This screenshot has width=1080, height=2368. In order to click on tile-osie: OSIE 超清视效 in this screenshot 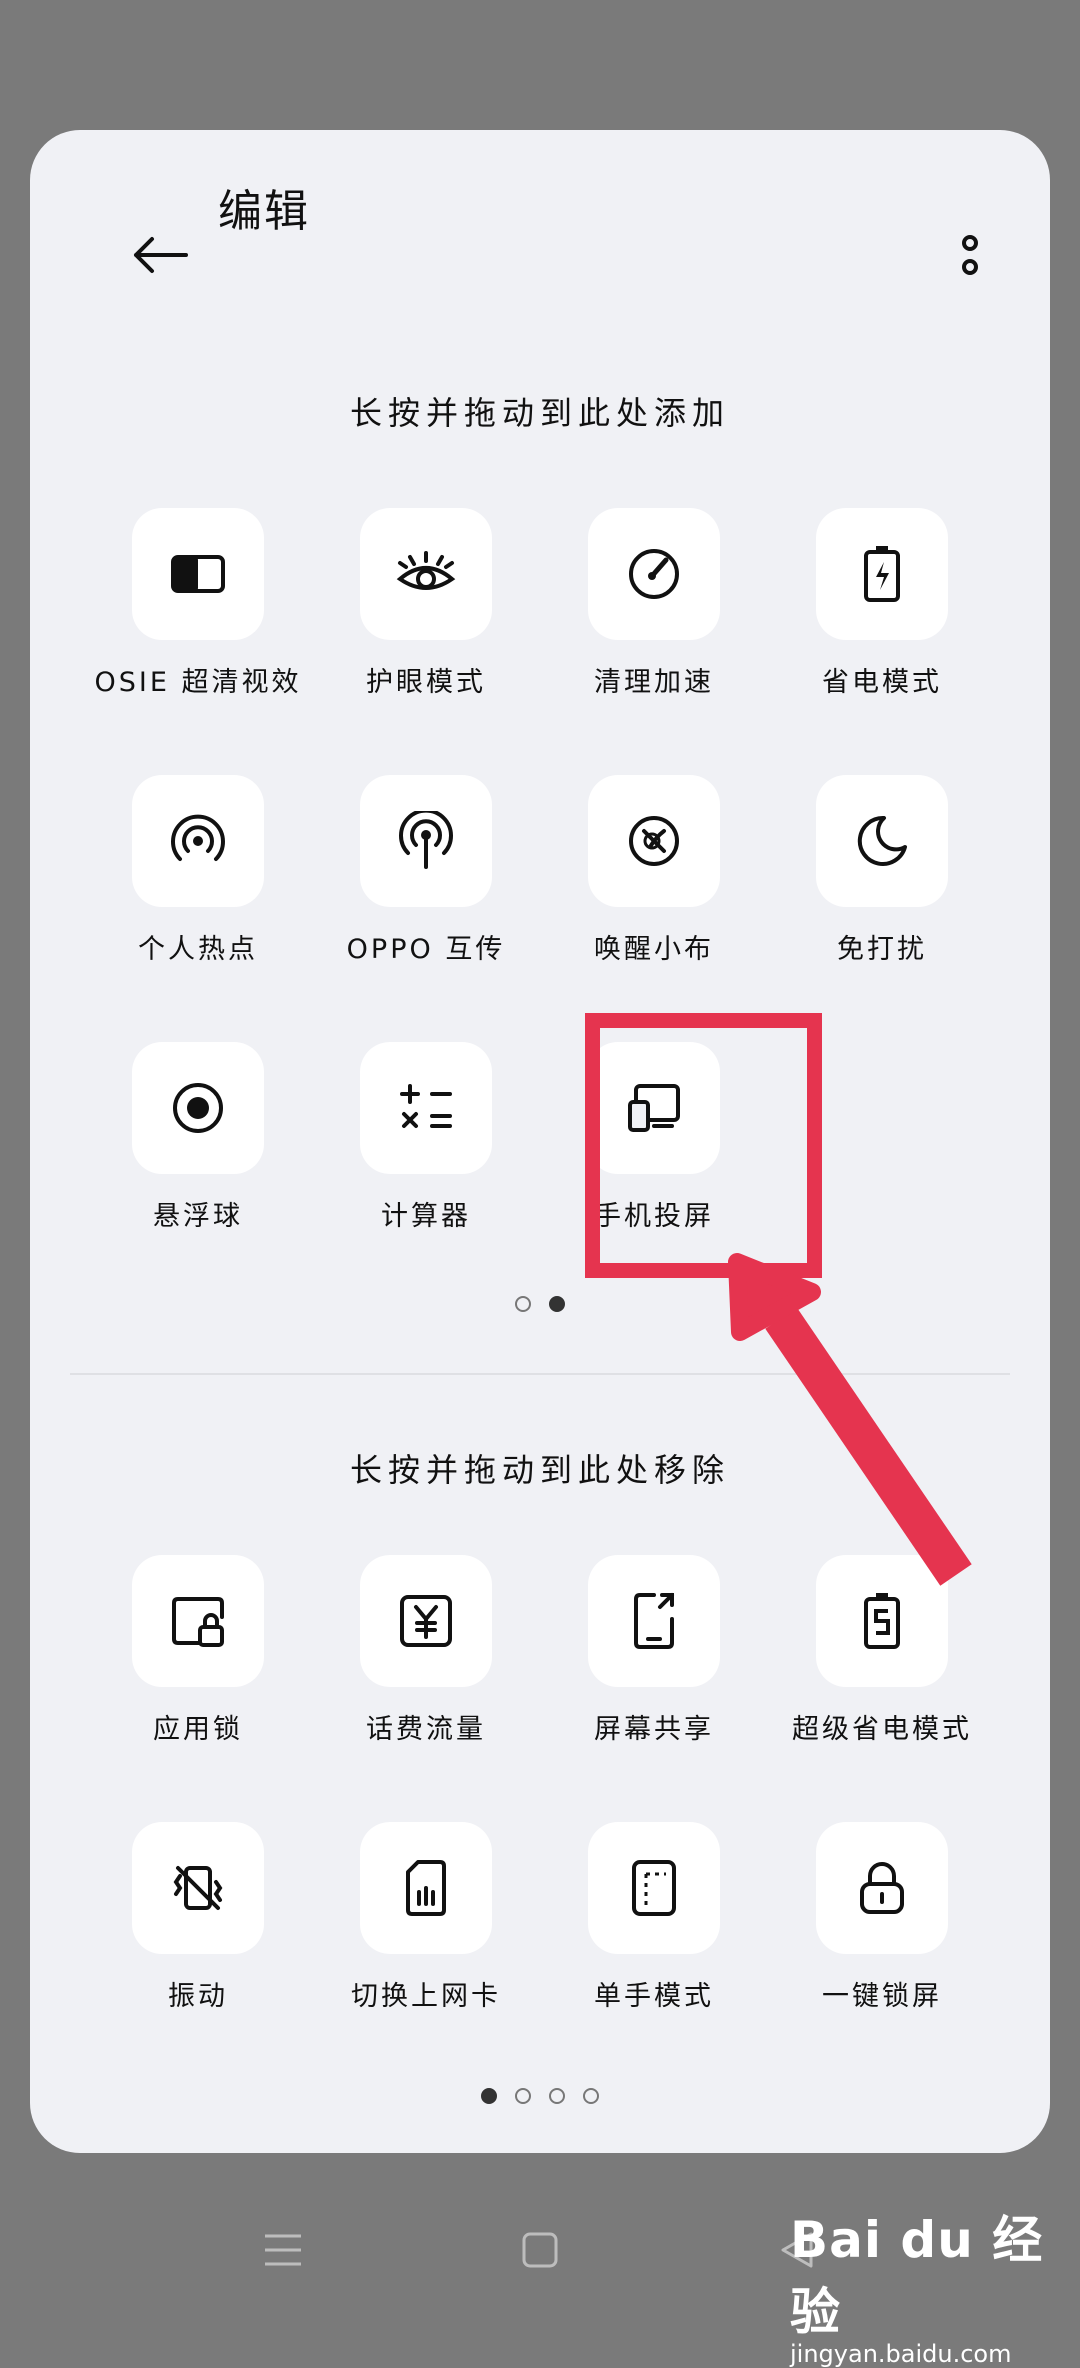, I will do `click(198, 603)`.